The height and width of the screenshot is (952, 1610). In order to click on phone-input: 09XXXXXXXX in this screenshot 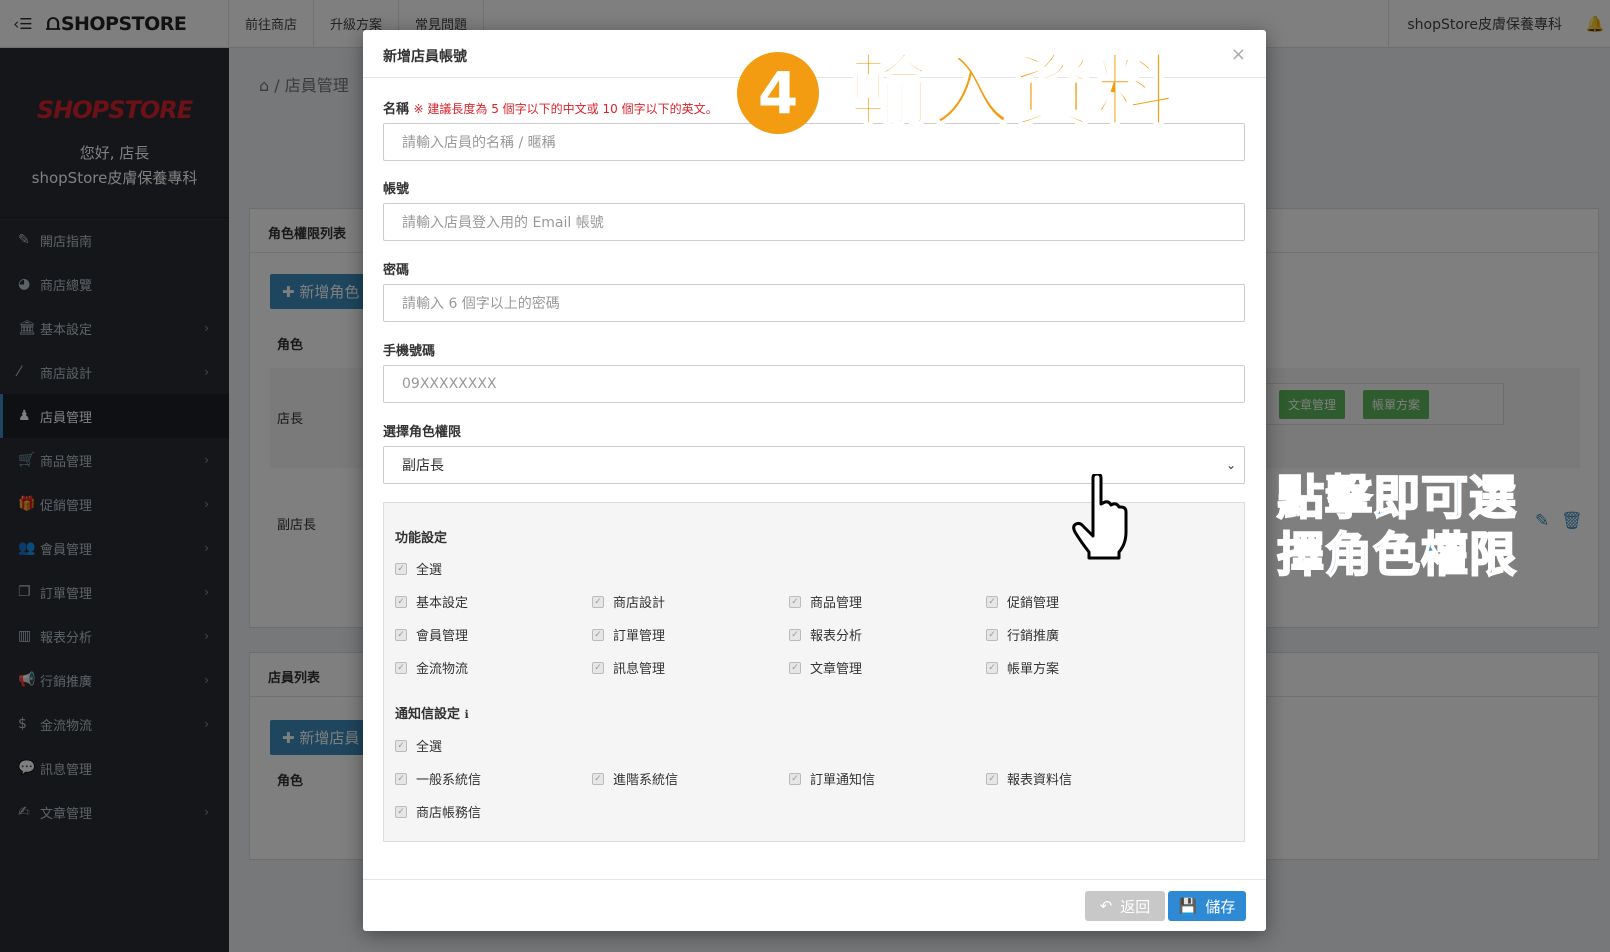, I will do `click(814, 384)`.